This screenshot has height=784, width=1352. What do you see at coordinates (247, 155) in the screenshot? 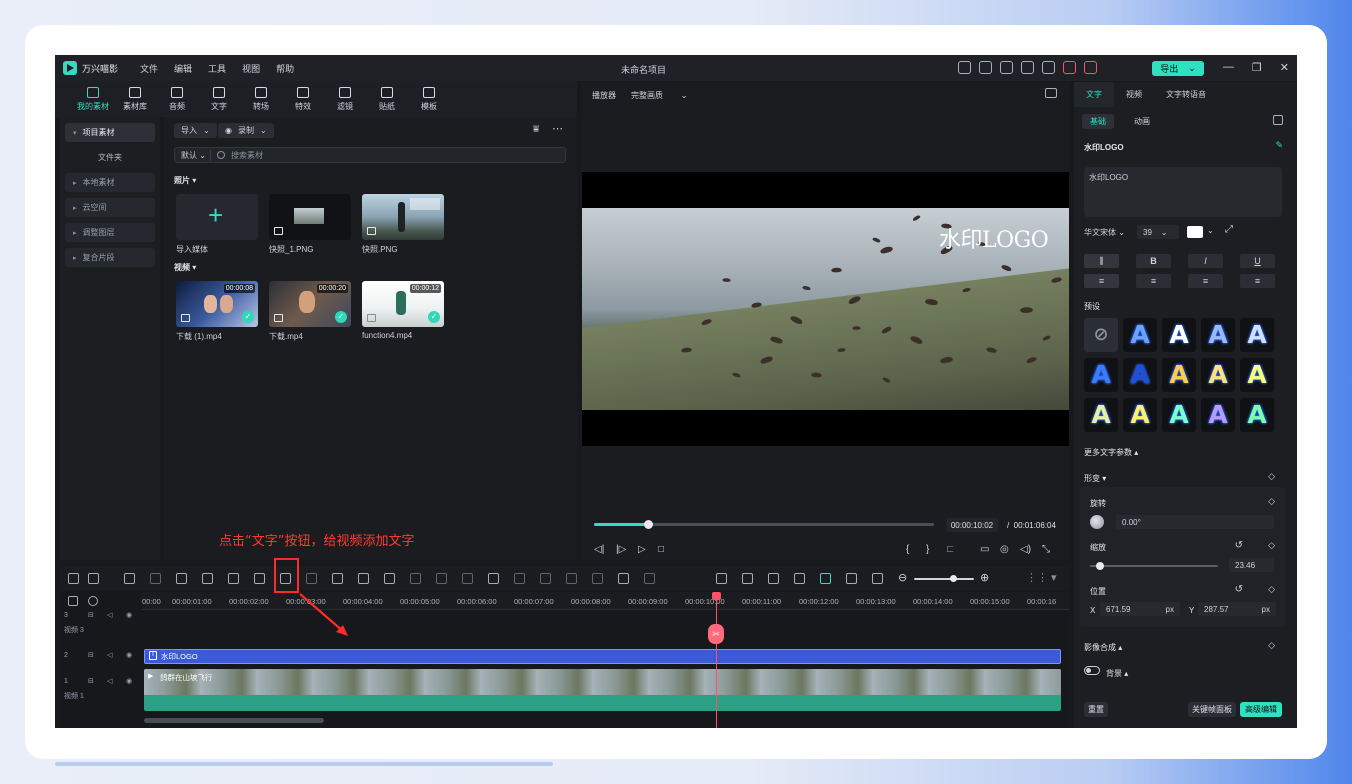
I see `search-input: 搜索素材` at bounding box center [247, 155].